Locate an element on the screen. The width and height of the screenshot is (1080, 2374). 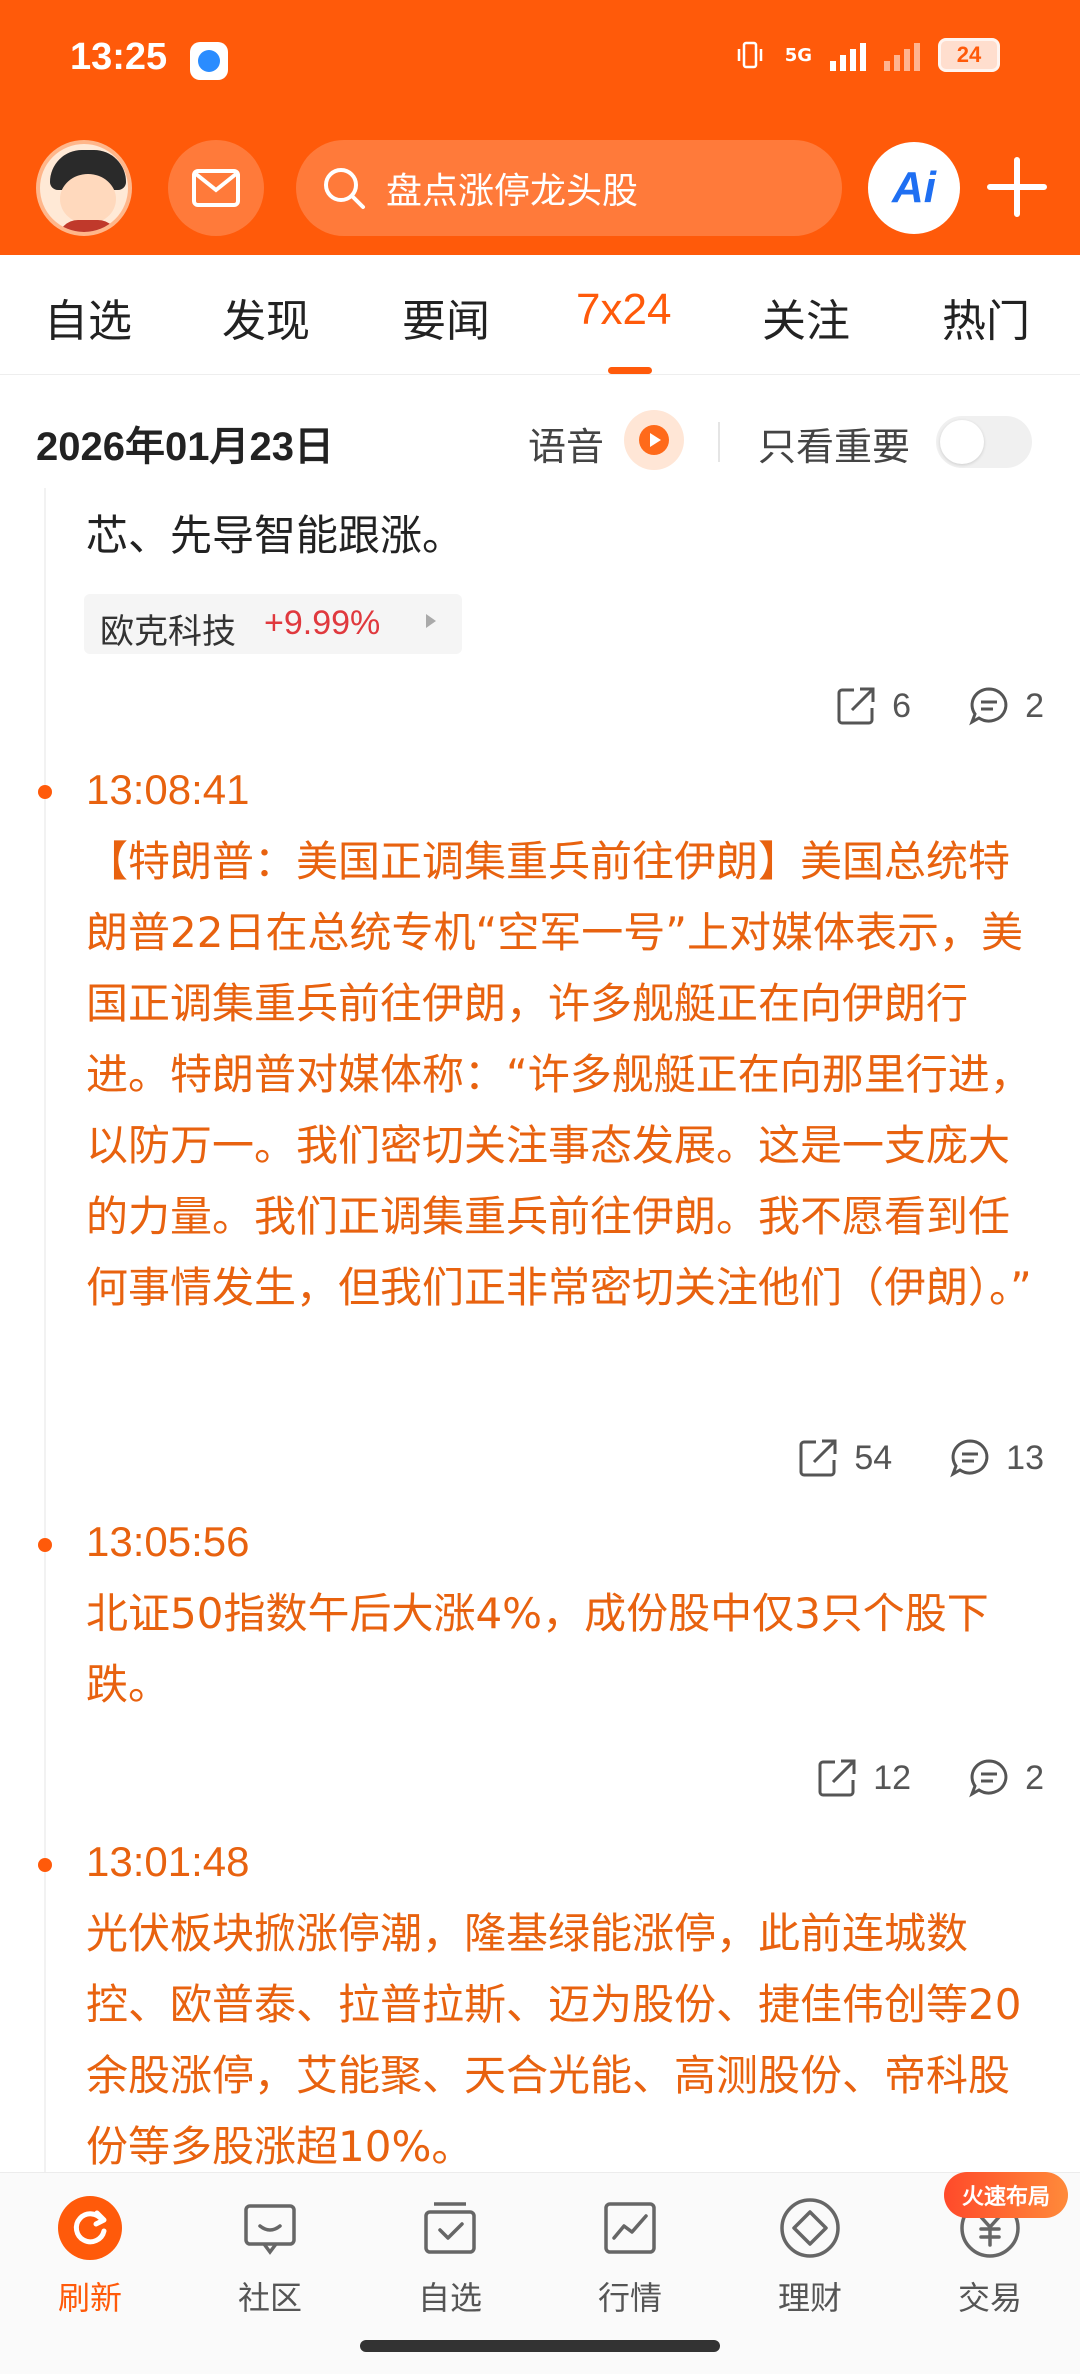
plus-icon is located at coordinates (1017, 187).